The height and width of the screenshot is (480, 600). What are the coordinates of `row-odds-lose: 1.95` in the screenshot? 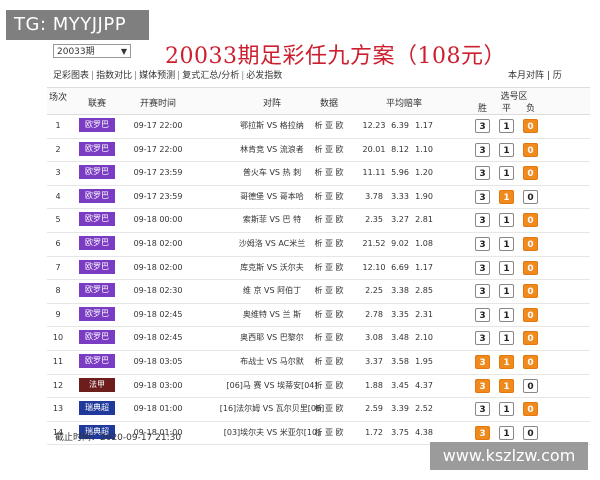 It's located at (424, 361).